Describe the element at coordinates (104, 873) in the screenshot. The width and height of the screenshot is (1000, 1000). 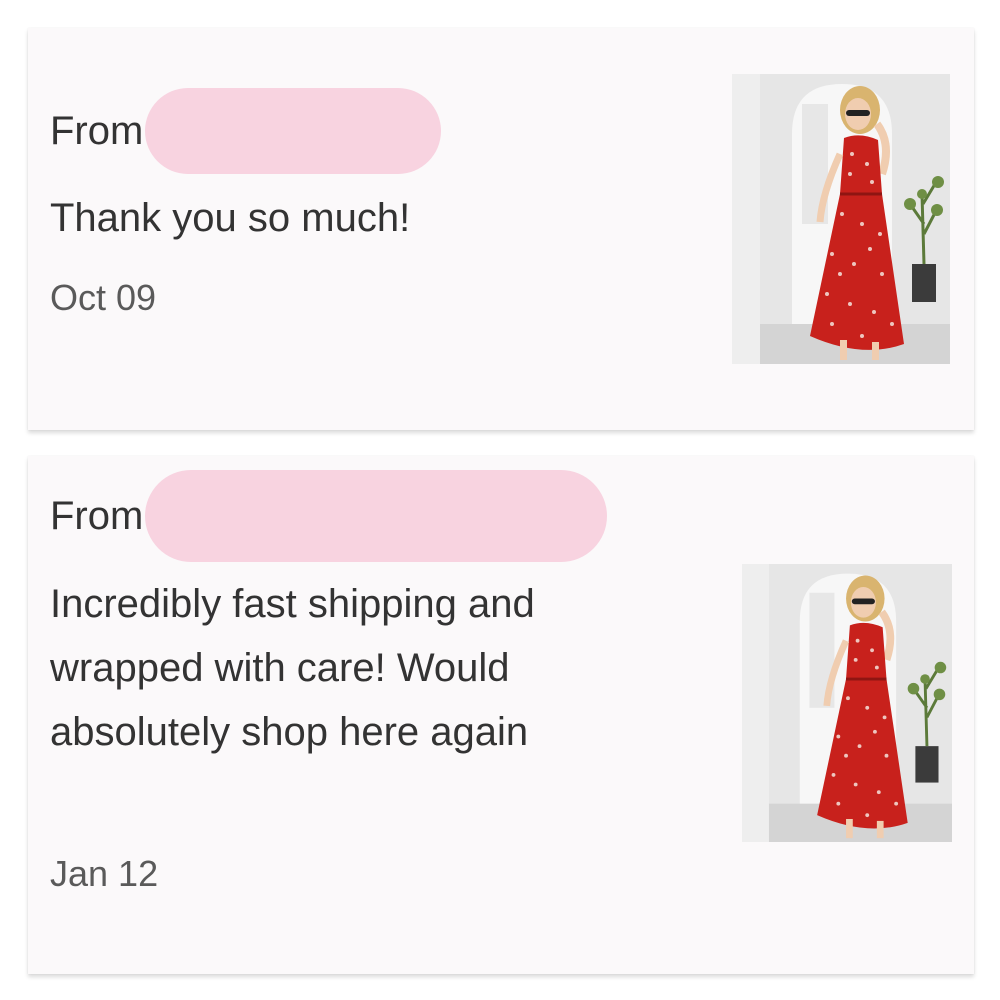
I see `review-date: Jan 12` at that location.